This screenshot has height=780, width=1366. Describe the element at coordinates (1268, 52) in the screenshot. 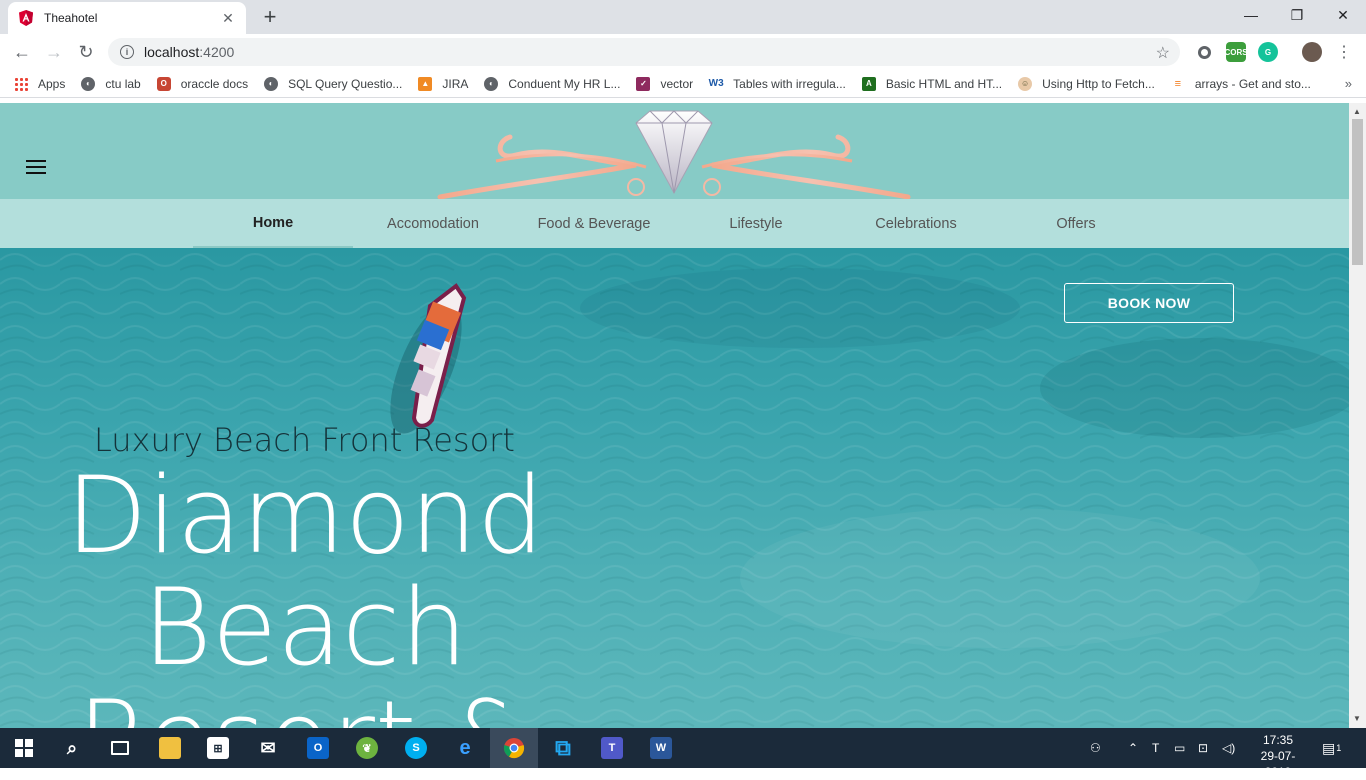

I see `grammarly-icon: G` at that location.